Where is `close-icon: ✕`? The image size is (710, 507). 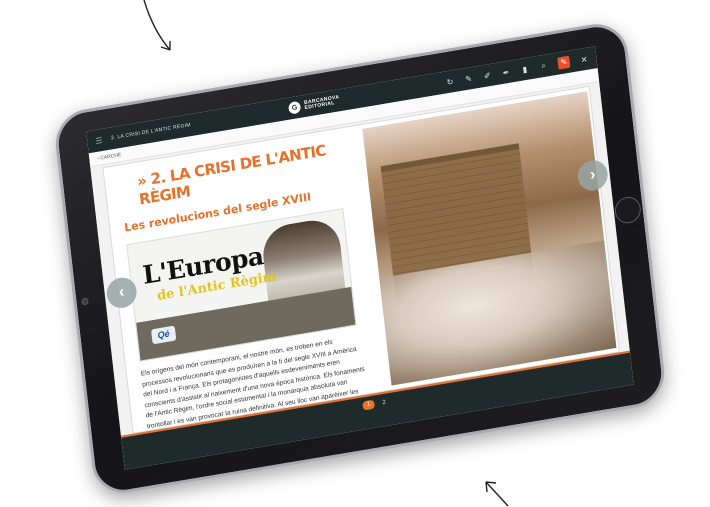 close-icon: ✕ is located at coordinates (584, 59).